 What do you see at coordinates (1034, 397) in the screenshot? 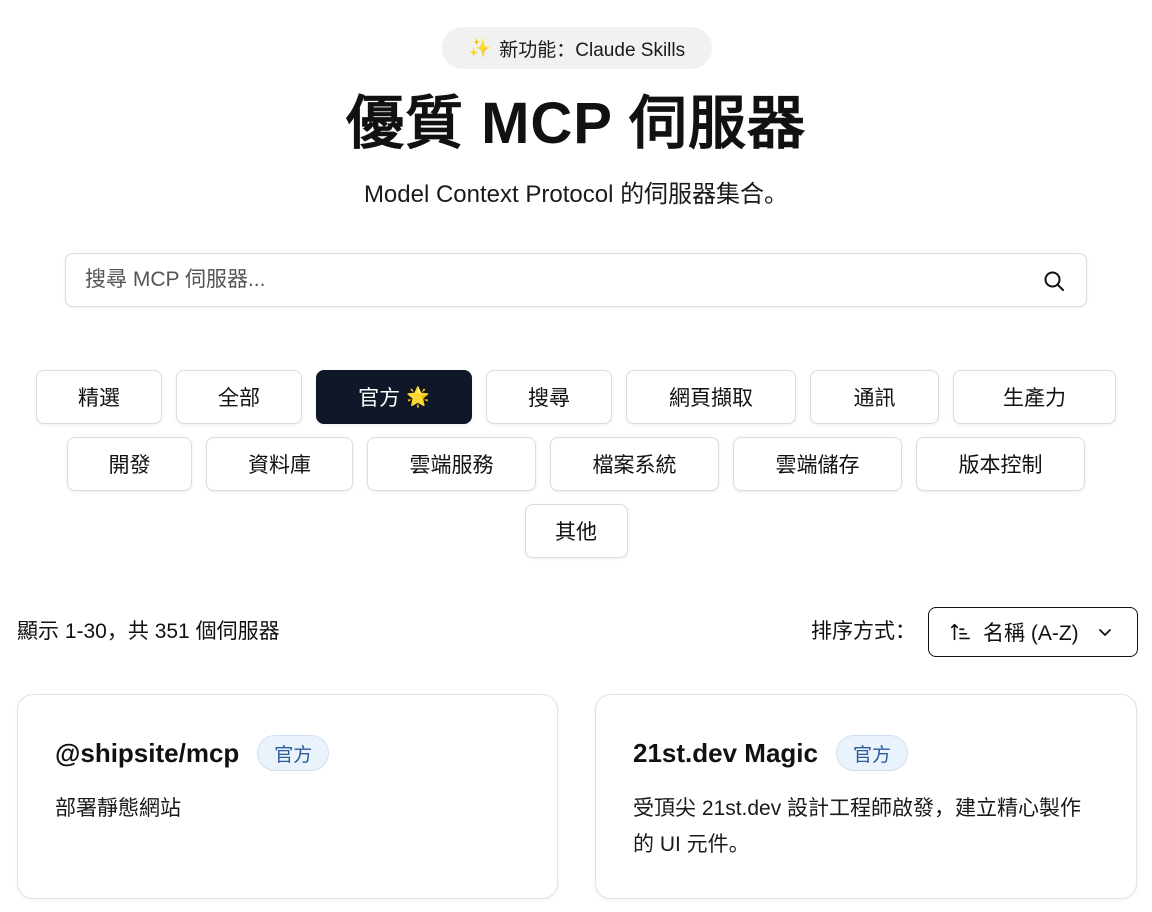
I see `category-chip-productivity: 生產力` at bounding box center [1034, 397].